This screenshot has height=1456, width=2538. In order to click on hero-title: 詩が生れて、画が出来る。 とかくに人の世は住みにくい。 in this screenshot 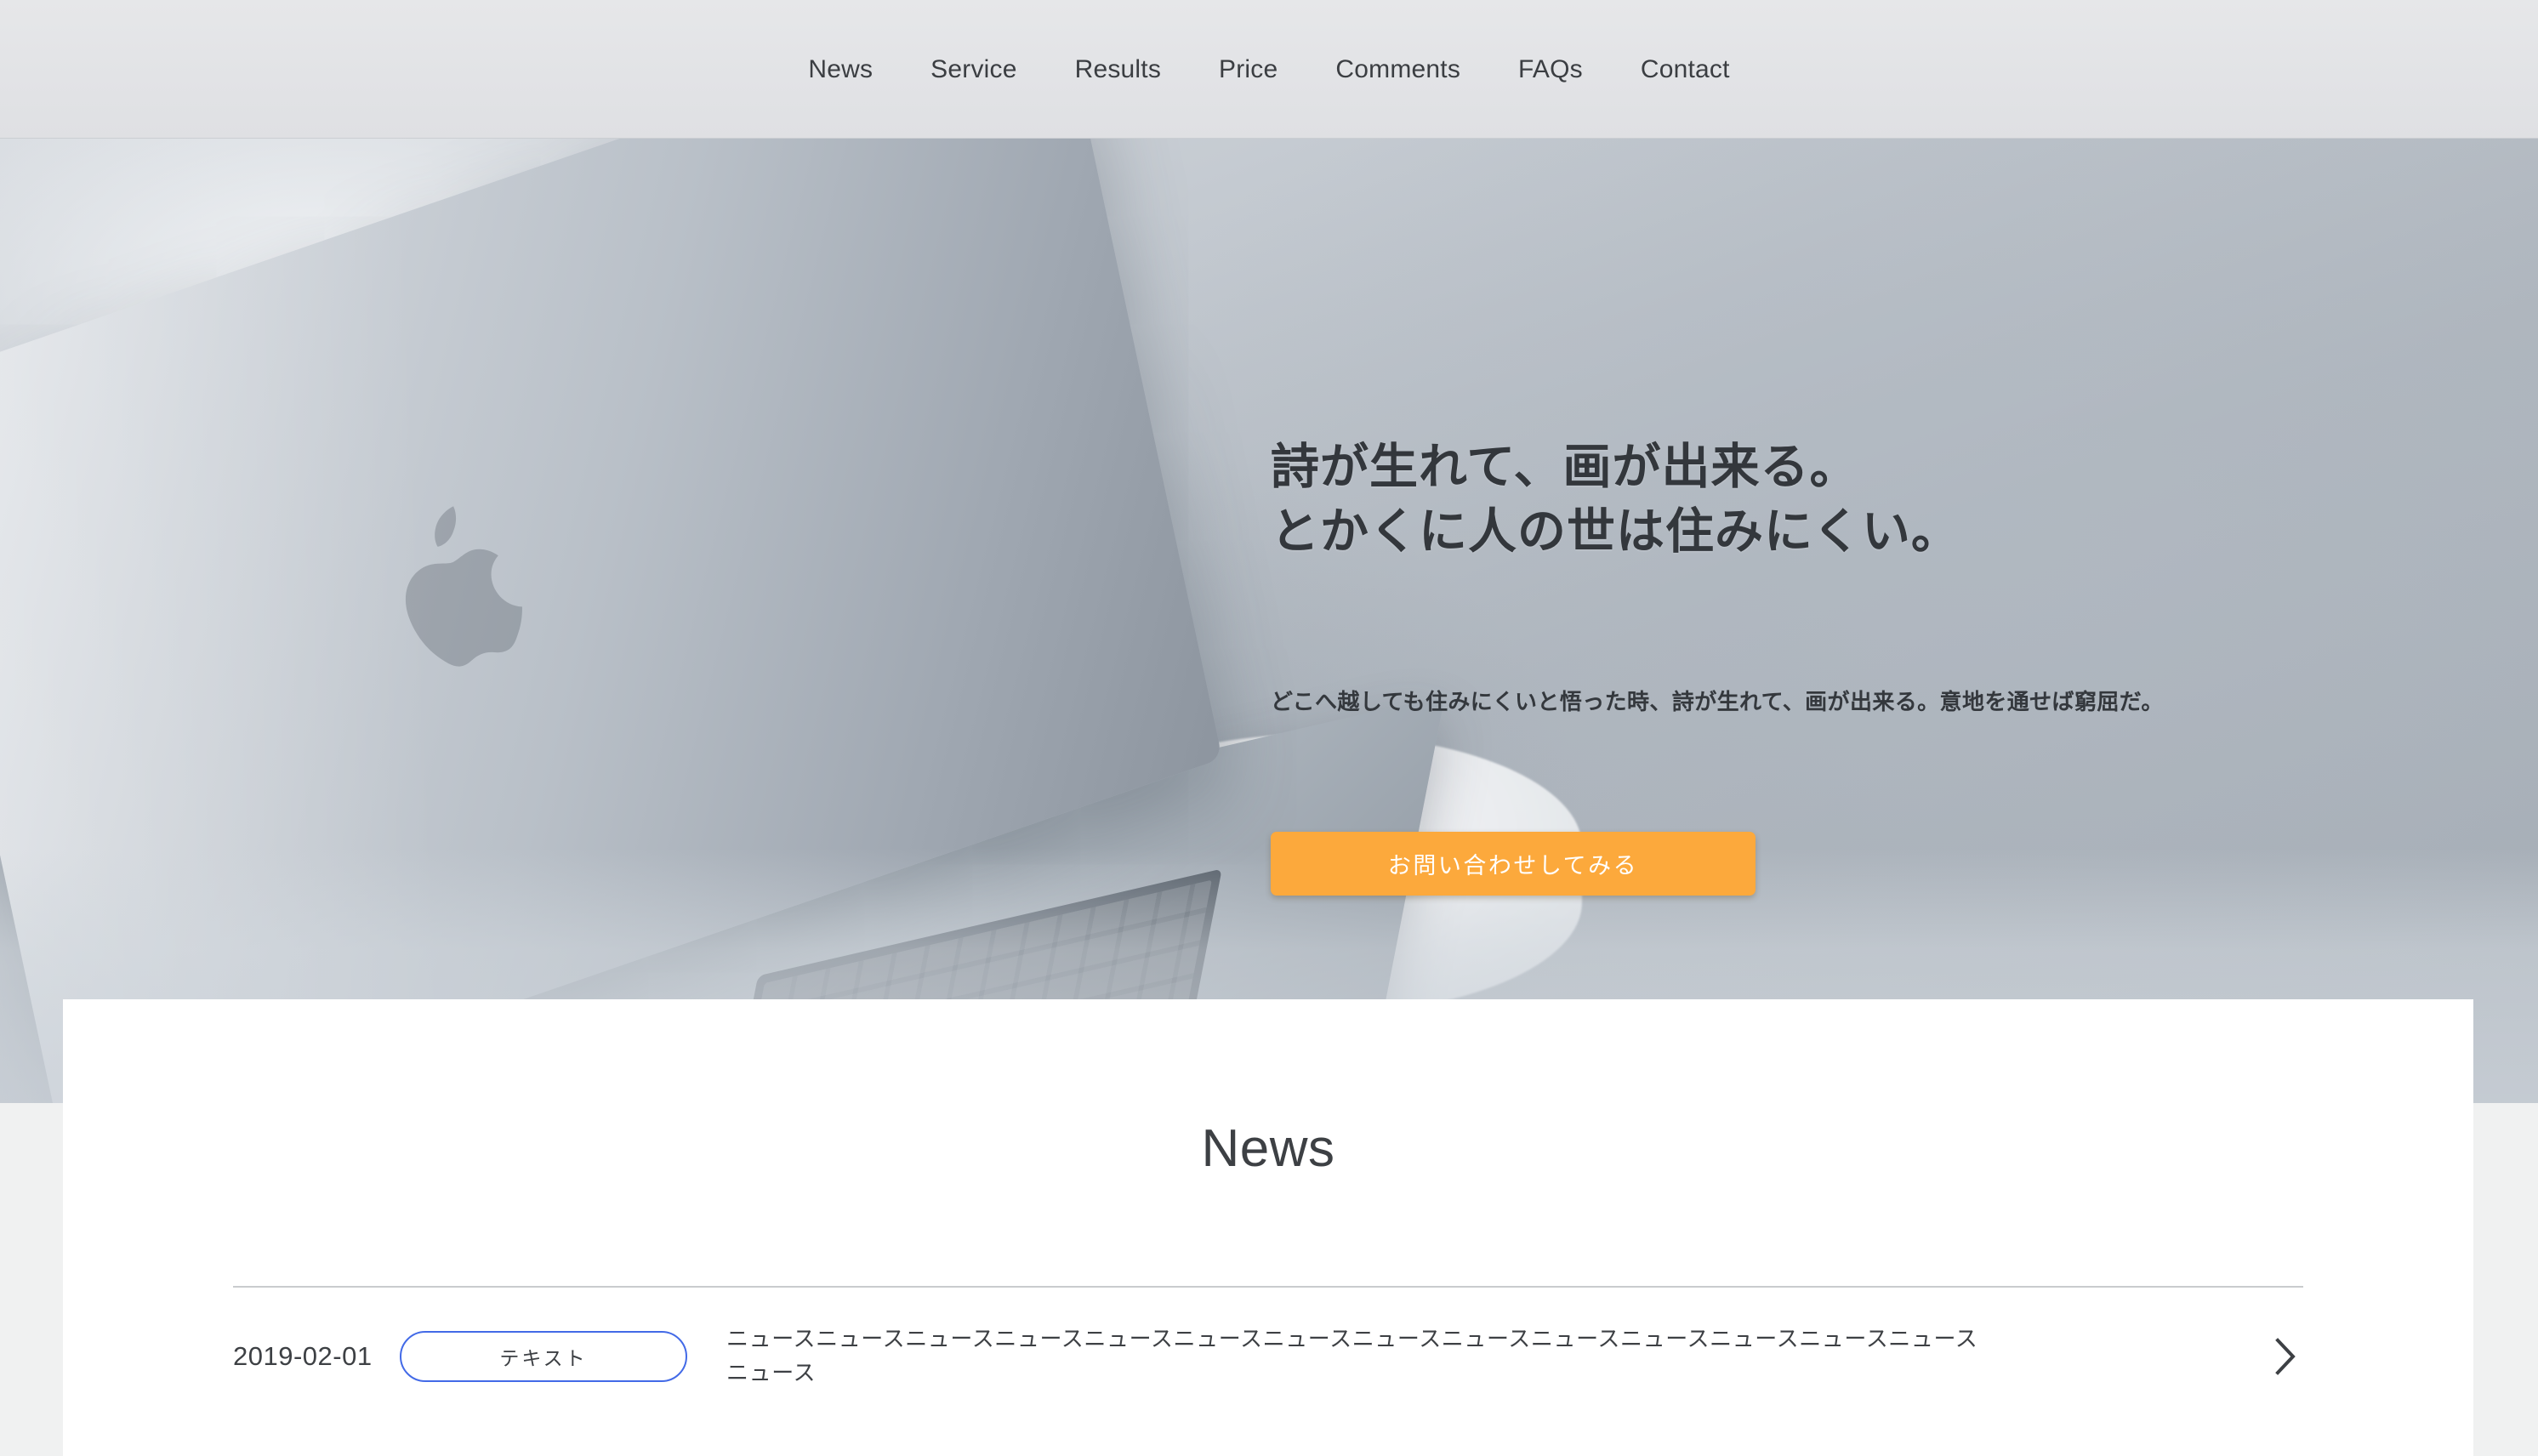, I will do `click(1615, 500)`.